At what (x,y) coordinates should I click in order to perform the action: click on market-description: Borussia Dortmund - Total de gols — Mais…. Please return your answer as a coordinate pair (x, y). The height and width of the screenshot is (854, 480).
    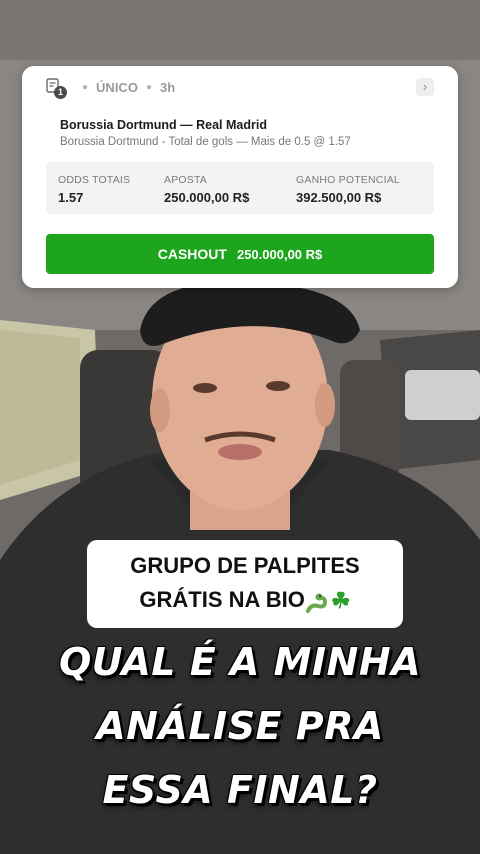
    Looking at the image, I should click on (205, 142).